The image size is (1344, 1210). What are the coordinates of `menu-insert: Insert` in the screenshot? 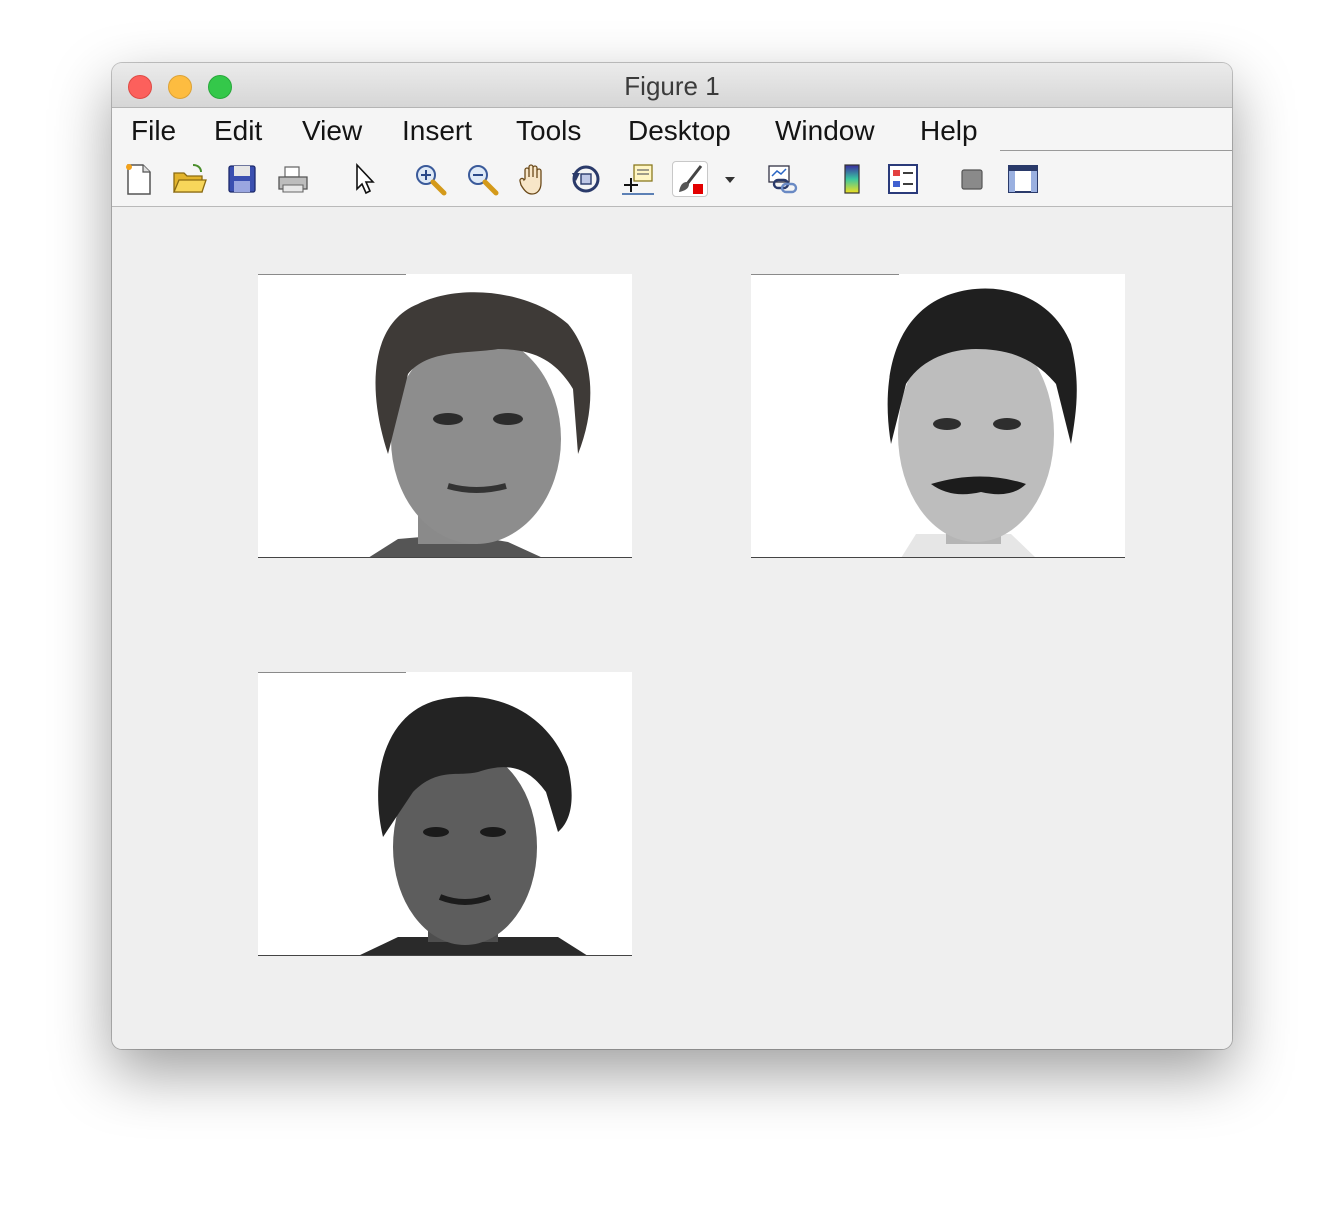 It's located at (437, 131).